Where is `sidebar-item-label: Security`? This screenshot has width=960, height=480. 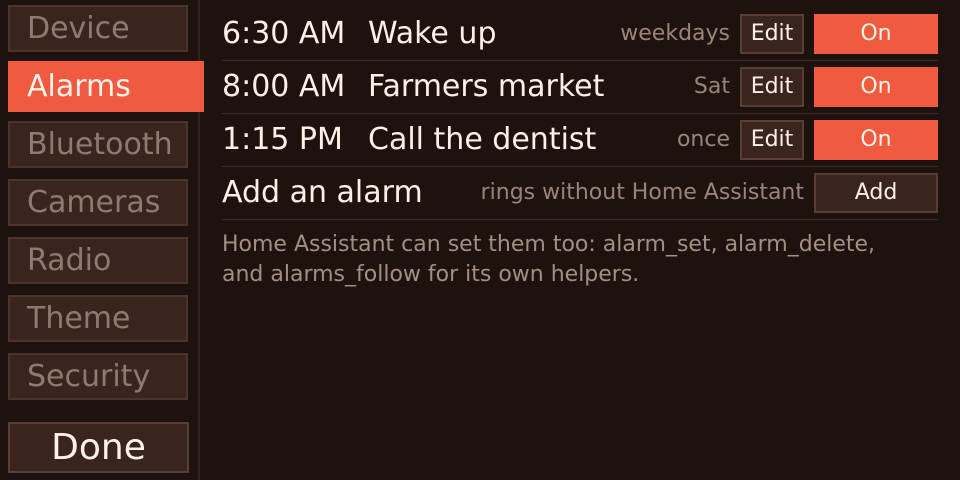
sidebar-item-label: Security is located at coordinates (89, 376).